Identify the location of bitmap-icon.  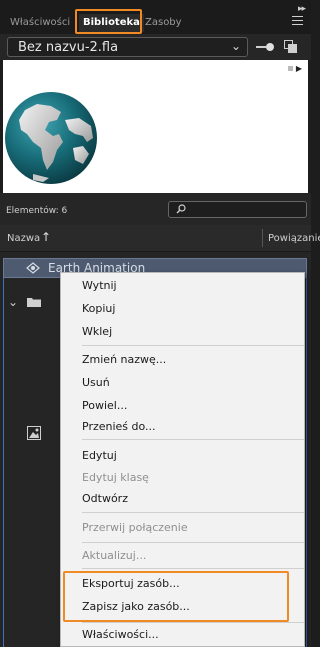
(34, 433).